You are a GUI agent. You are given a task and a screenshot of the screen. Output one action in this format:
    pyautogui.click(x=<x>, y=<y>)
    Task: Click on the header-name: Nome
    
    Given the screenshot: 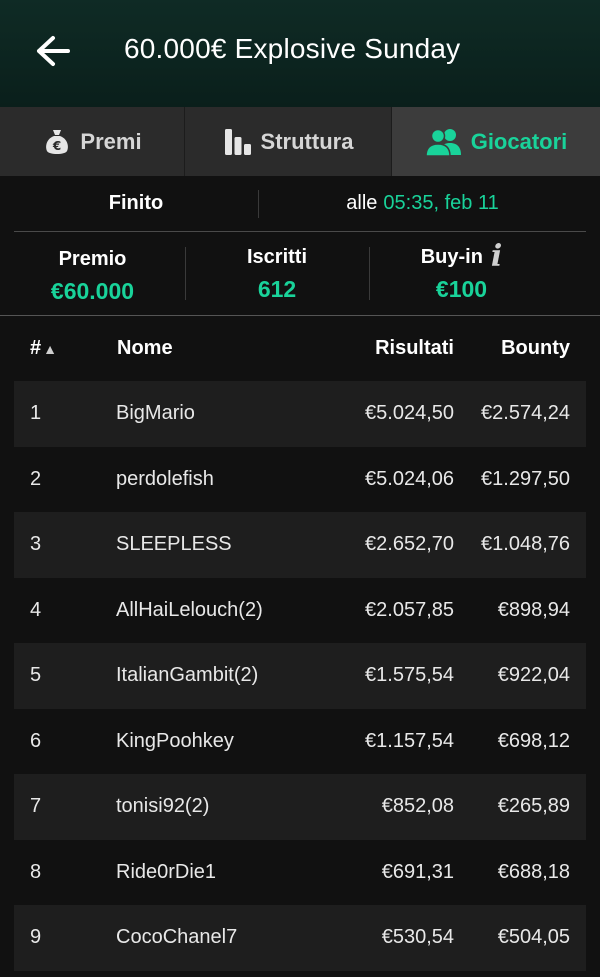 What is the action you would take?
    pyautogui.click(x=145, y=348)
    